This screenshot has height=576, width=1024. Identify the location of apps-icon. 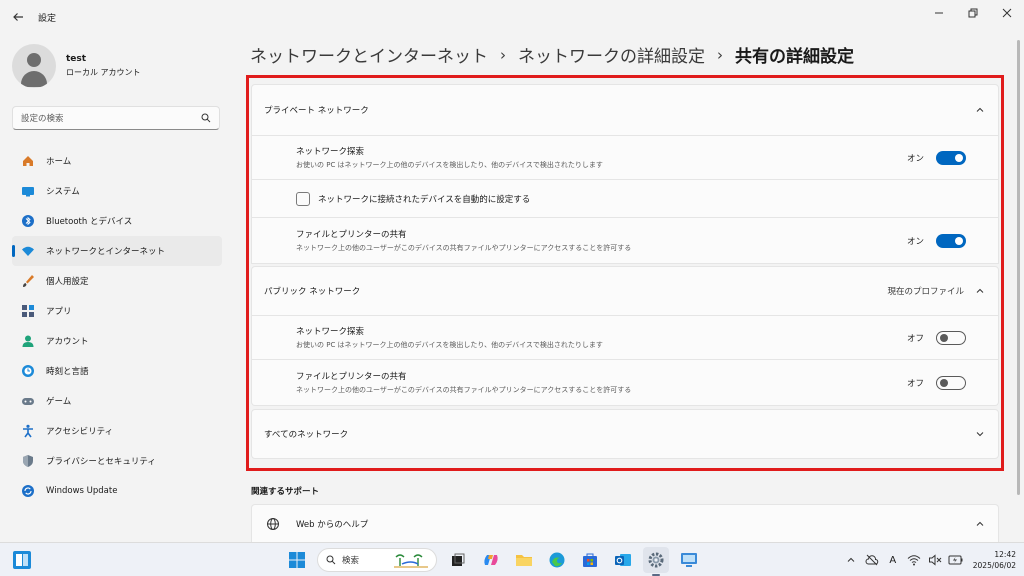
(28, 311).